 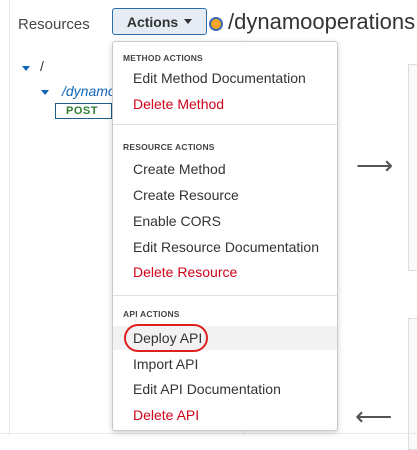 I want to click on menu-section-header-method: METHOD ACTIONS, so click(x=163, y=58).